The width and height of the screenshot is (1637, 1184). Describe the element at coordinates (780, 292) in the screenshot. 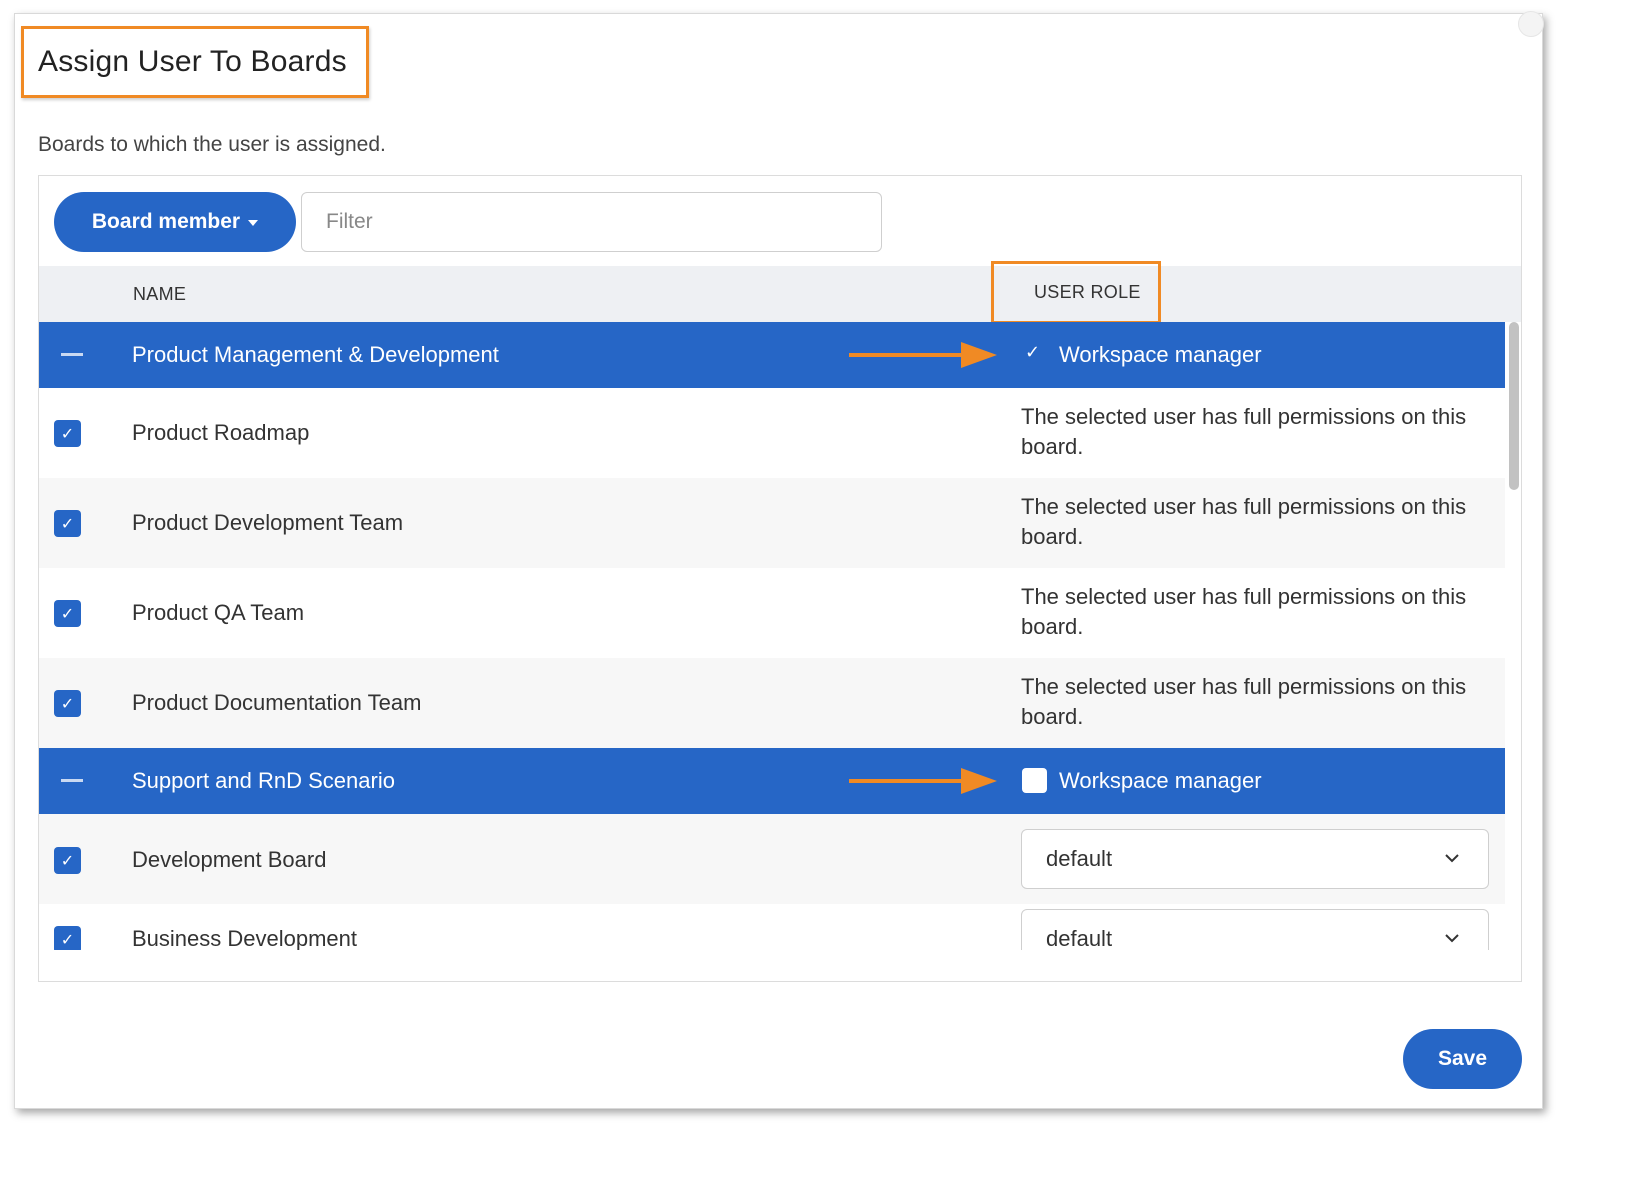

I see `table-header: NAME USER ROLE` at that location.